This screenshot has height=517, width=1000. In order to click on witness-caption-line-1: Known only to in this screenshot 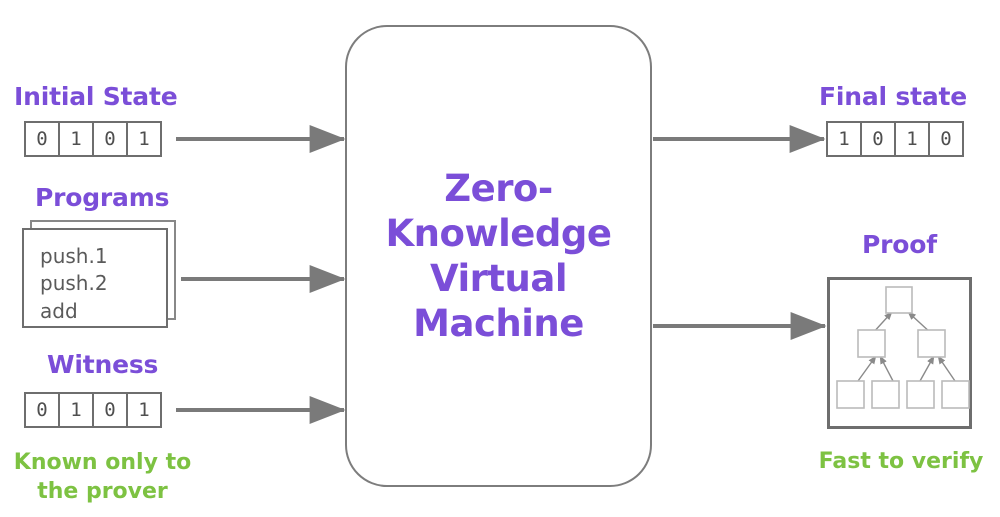, I will do `click(102, 462)`.